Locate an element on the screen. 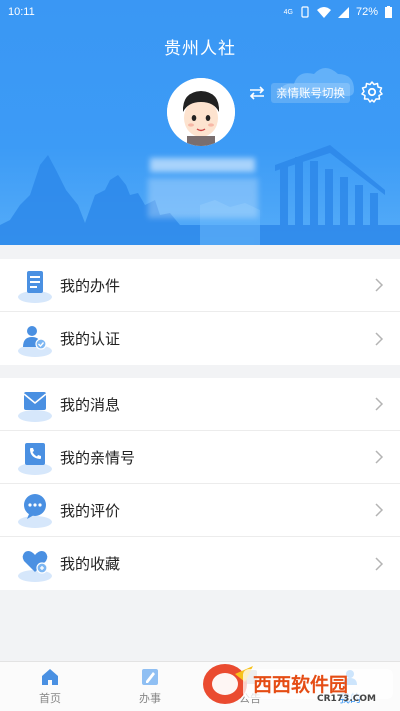 The height and width of the screenshot is (711, 400). avatar is located at coordinates (201, 112).